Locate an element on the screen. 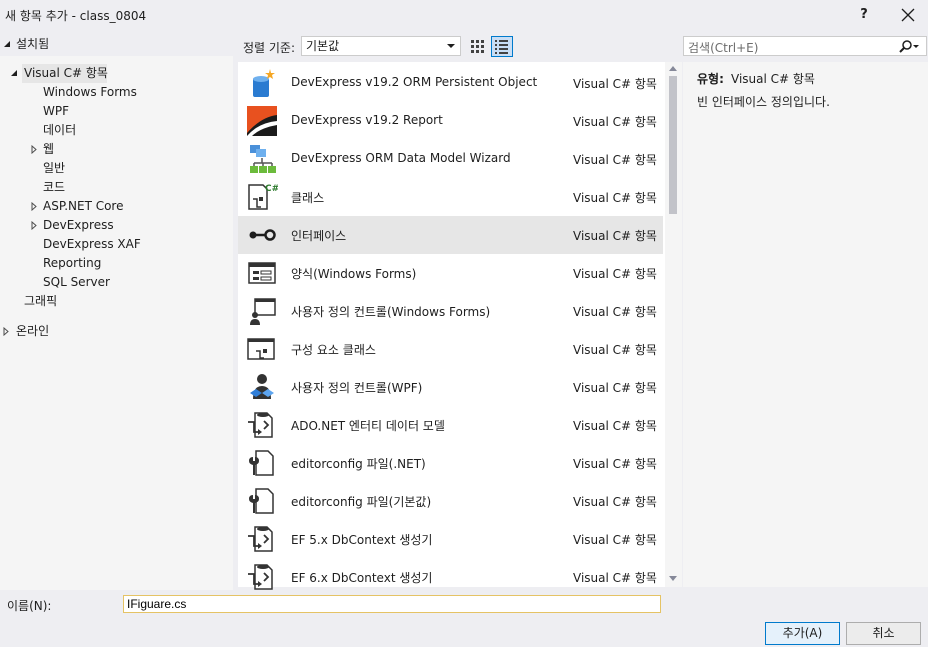  search-input: 검색(Ctrl+E) is located at coordinates (805, 46).